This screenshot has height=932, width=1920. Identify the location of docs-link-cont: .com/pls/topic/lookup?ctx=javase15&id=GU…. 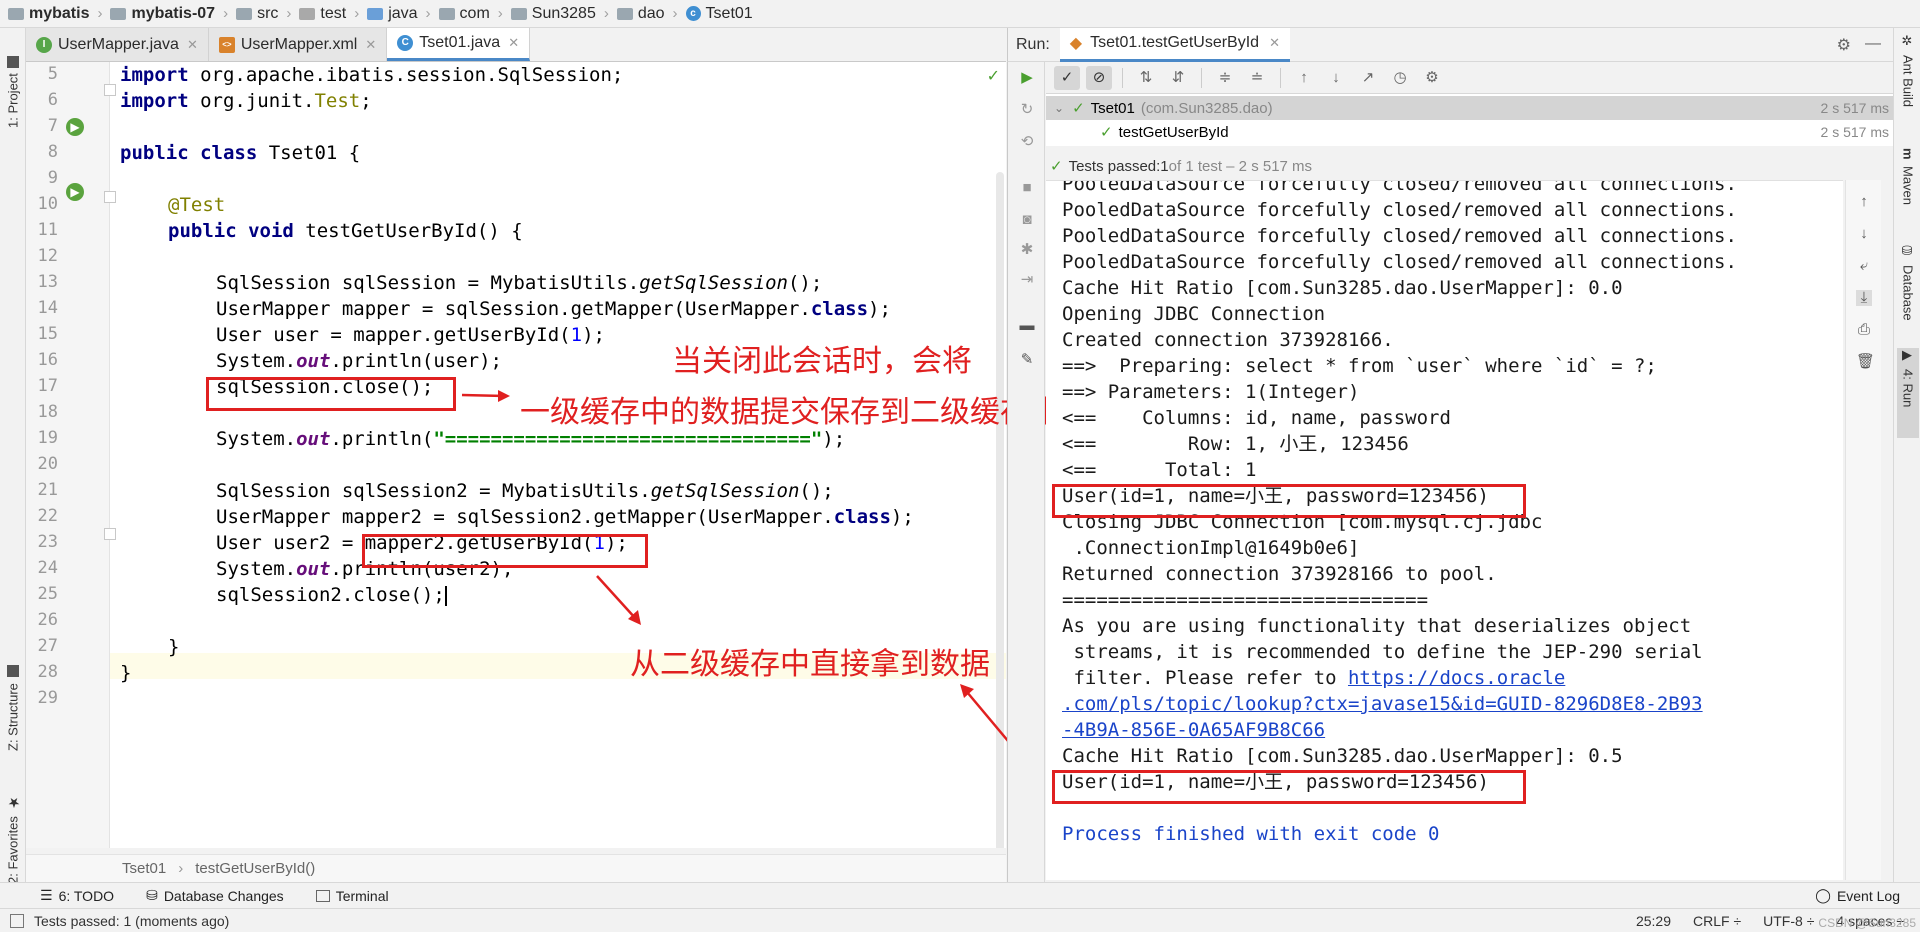
(1382, 704).